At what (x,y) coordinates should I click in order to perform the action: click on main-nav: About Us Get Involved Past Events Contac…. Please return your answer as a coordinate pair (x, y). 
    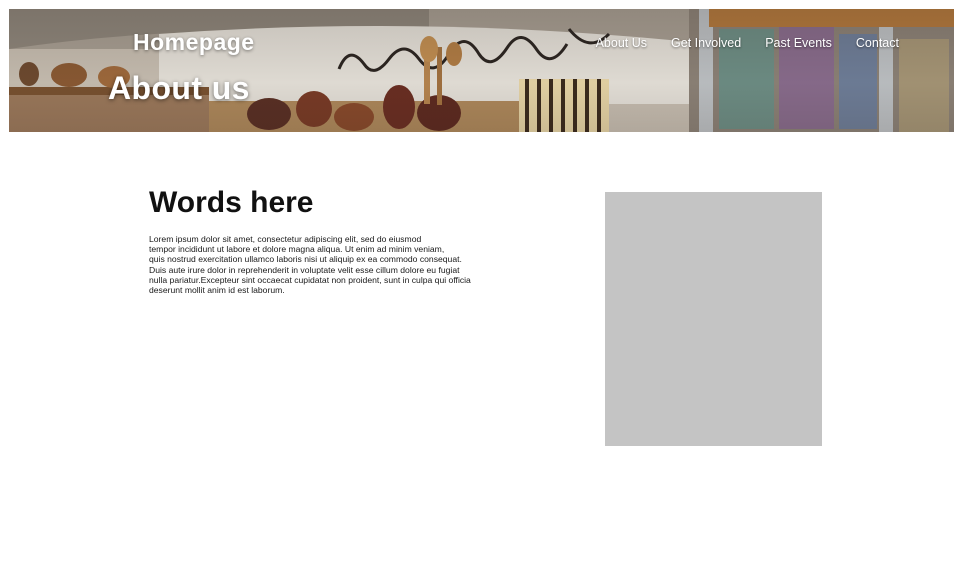
    Looking at the image, I should click on (747, 43).